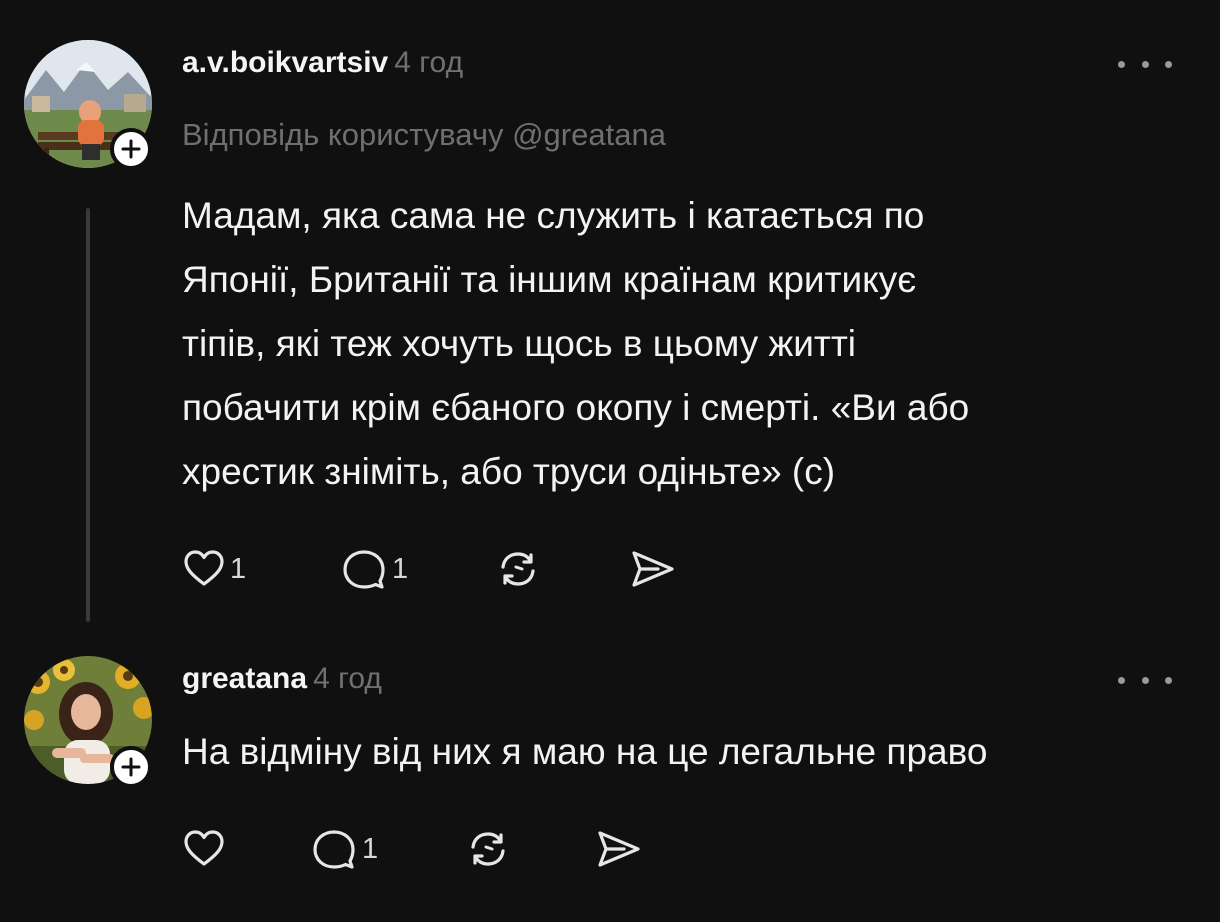 The image size is (1220, 922). I want to click on post-text-line: хрестик зніміть, або труси одіньте» (с), so click(509, 471).